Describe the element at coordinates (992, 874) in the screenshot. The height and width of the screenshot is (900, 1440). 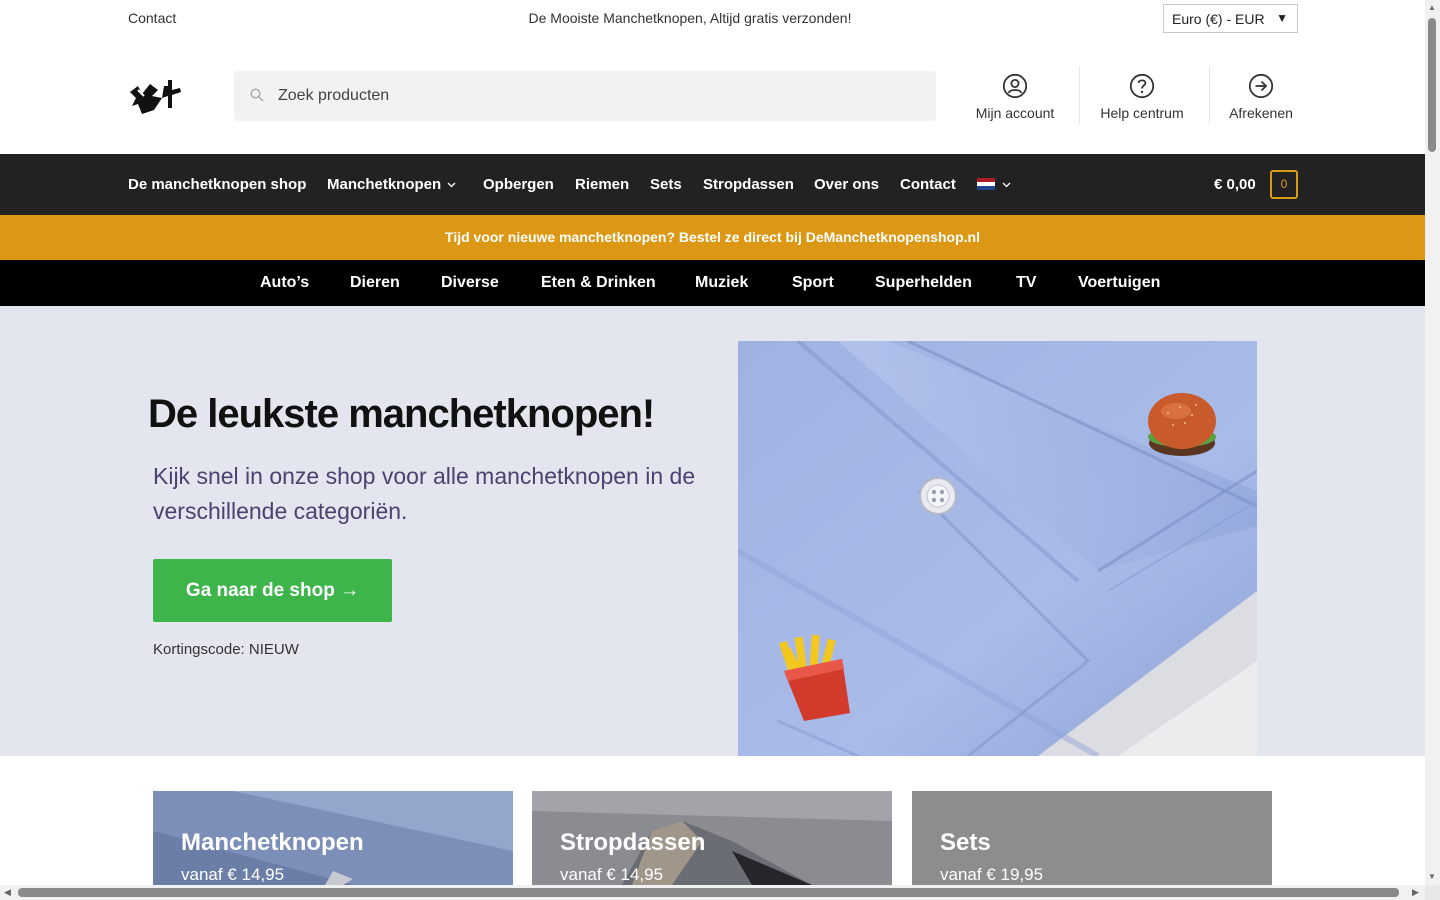
I see `card-price: vanaf € 19,95` at that location.